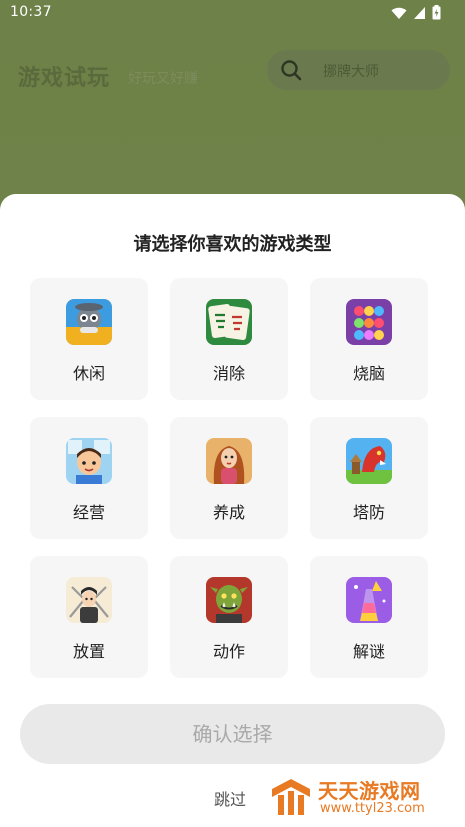 The image size is (465, 827). What do you see at coordinates (229, 600) in the screenshot?
I see `action-orc-warrior-icon` at bounding box center [229, 600].